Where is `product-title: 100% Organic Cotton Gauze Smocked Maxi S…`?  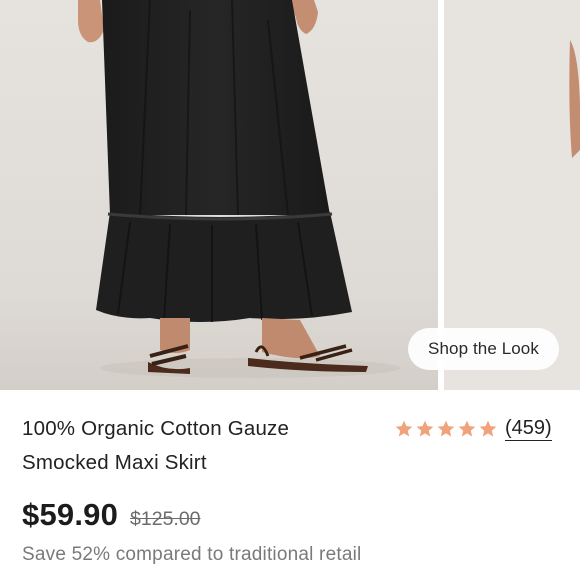
product-title: 100% Organic Cotton Gauze Smocked Maxi S… is located at coordinates (156, 445).